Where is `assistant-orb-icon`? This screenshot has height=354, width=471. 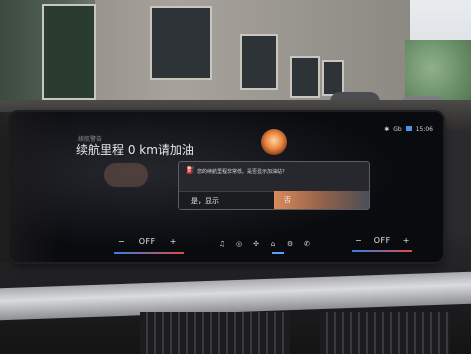 assistant-orb-icon is located at coordinates (274, 142).